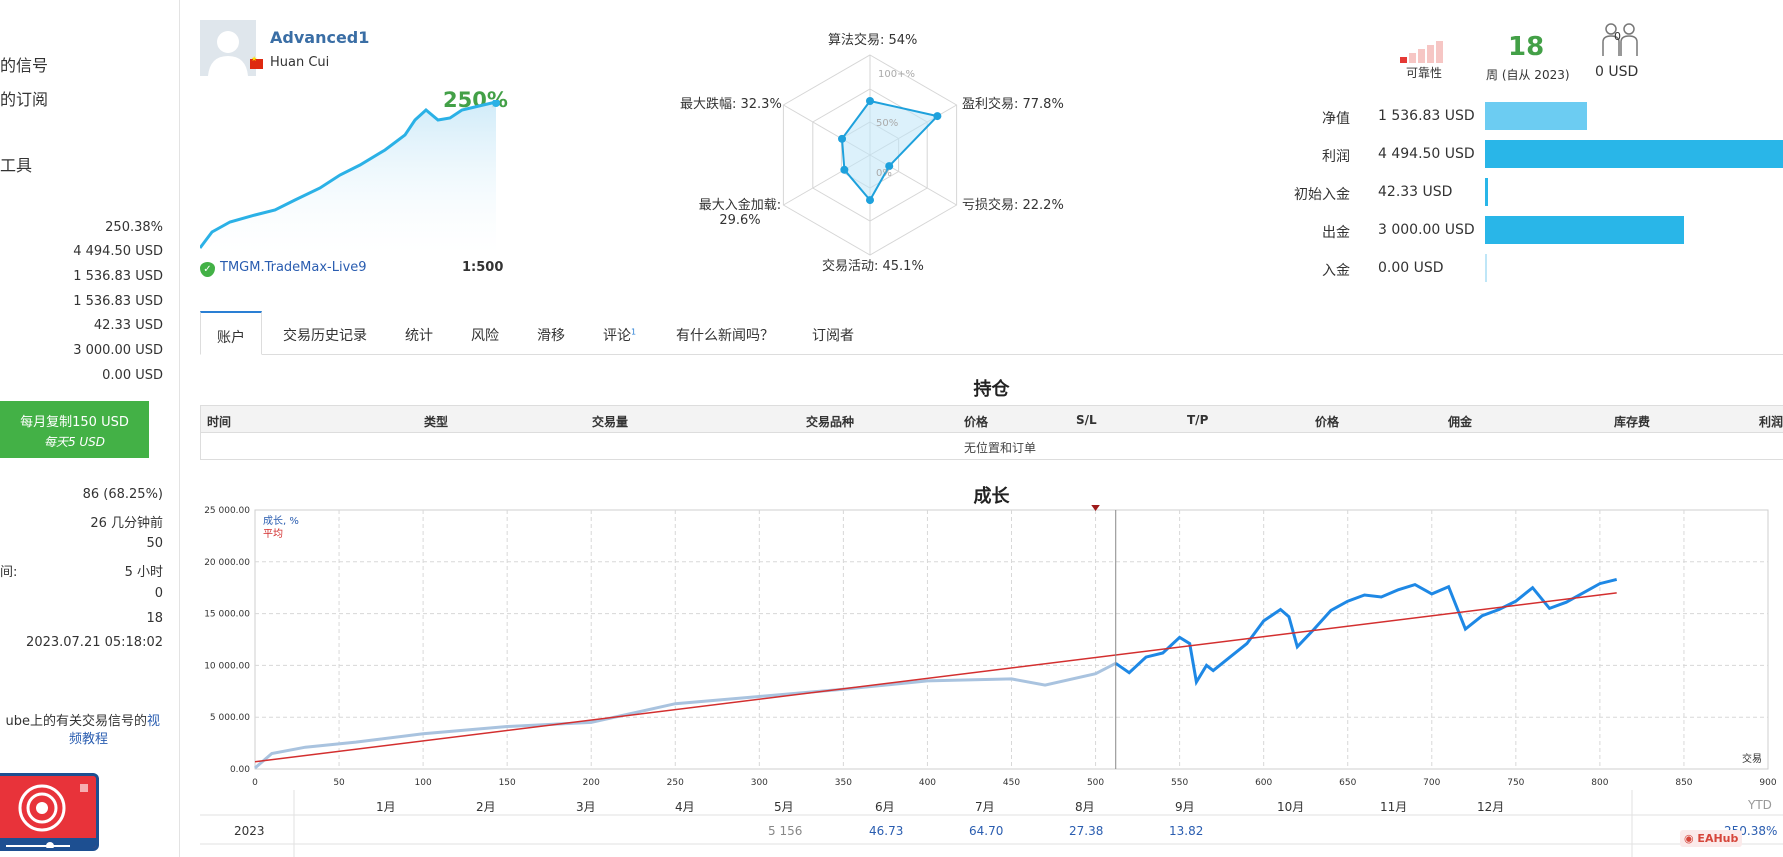 The height and width of the screenshot is (857, 1783). Describe the element at coordinates (325, 333) in the screenshot. I see `tab-trade-history: 交易历史记录` at that location.